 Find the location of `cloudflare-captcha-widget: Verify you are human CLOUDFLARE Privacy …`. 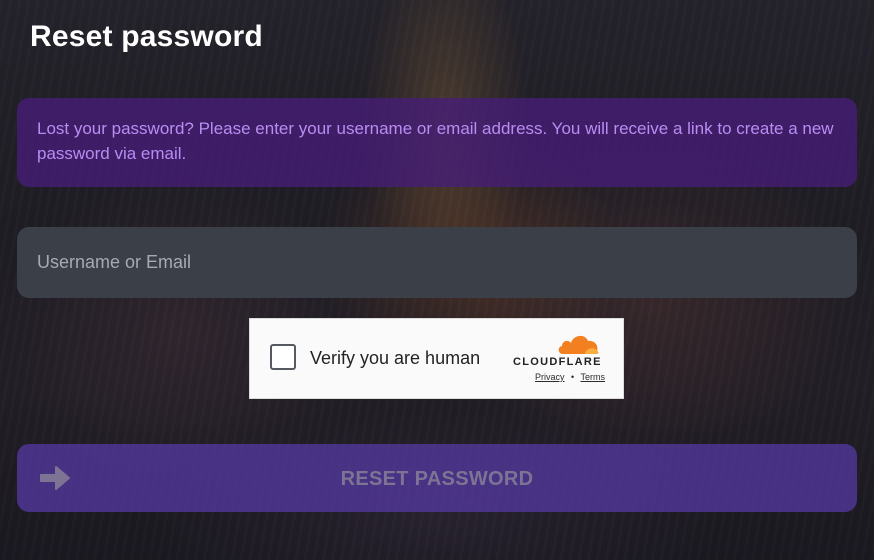

cloudflare-captcha-widget: Verify you are human CLOUDFLARE Privacy … is located at coordinates (436, 358).